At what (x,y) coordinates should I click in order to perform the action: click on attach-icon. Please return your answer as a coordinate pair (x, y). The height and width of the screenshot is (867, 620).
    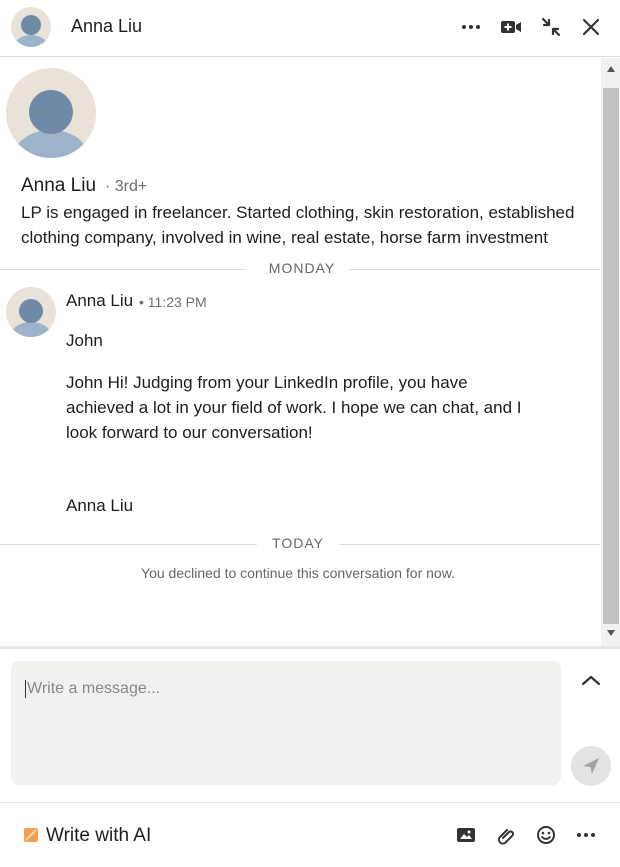
    Looking at the image, I should click on (505, 837).